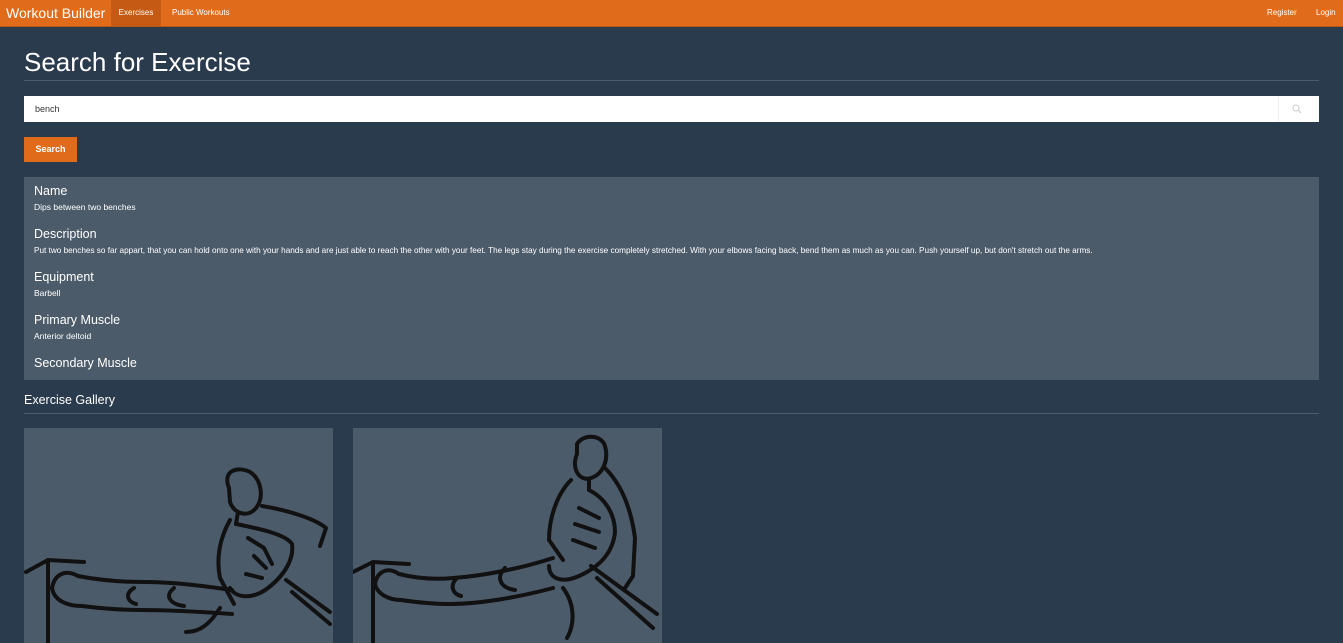 The image size is (1343, 643). Describe the element at coordinates (1282, 13) in the screenshot. I see `nav-register: Register` at that location.